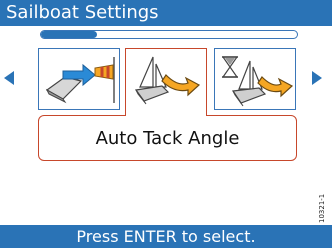 This screenshot has height=248, width=332. I want to click on boat-wind-vane-icon, so click(80, 80).